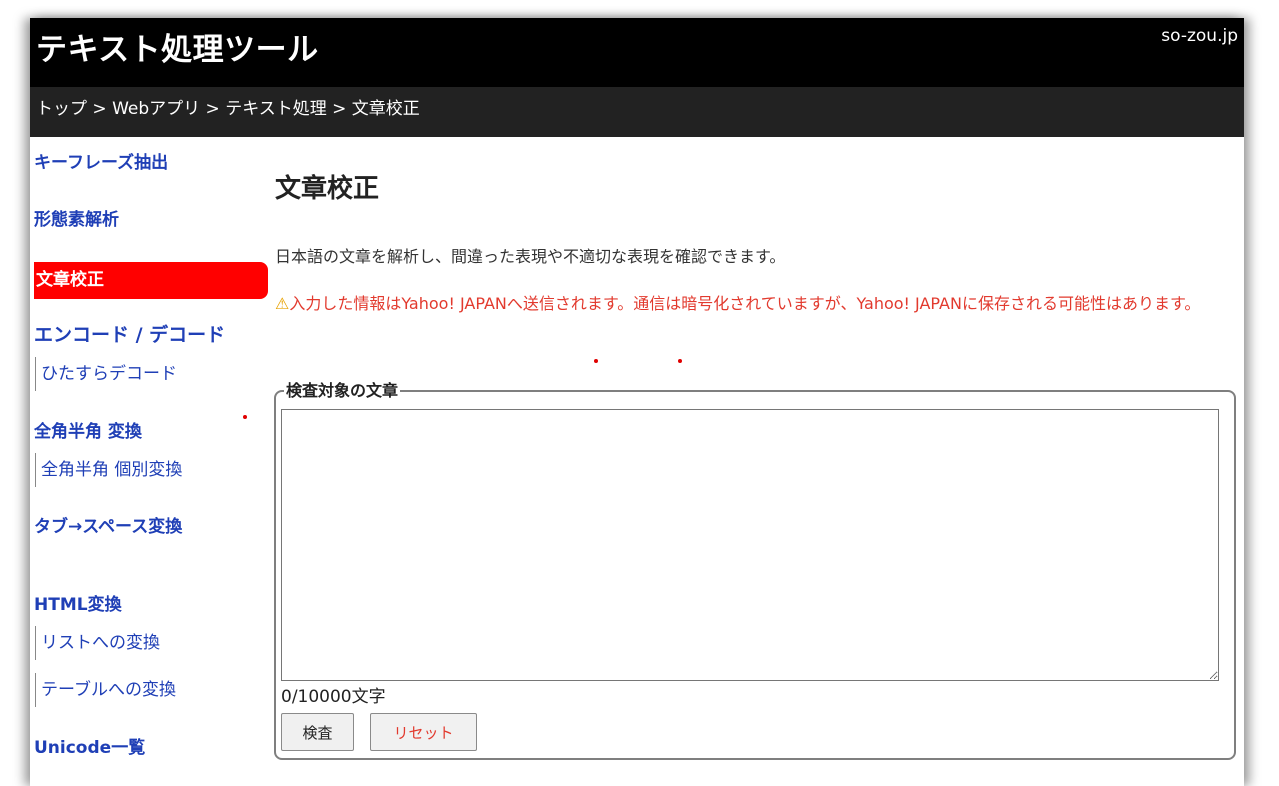  I want to click on sidebar-subitem-zenkaku: 全角半角 個別変換, so click(108, 470).